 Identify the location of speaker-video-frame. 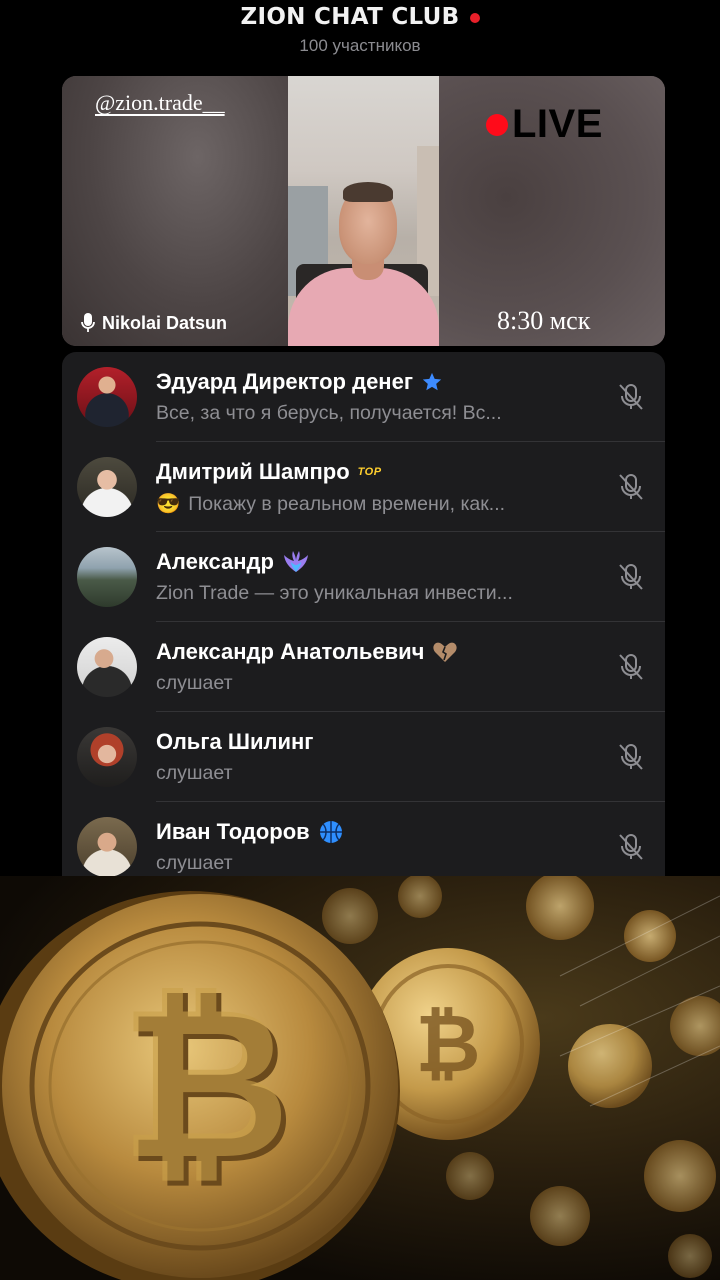
(363, 211).